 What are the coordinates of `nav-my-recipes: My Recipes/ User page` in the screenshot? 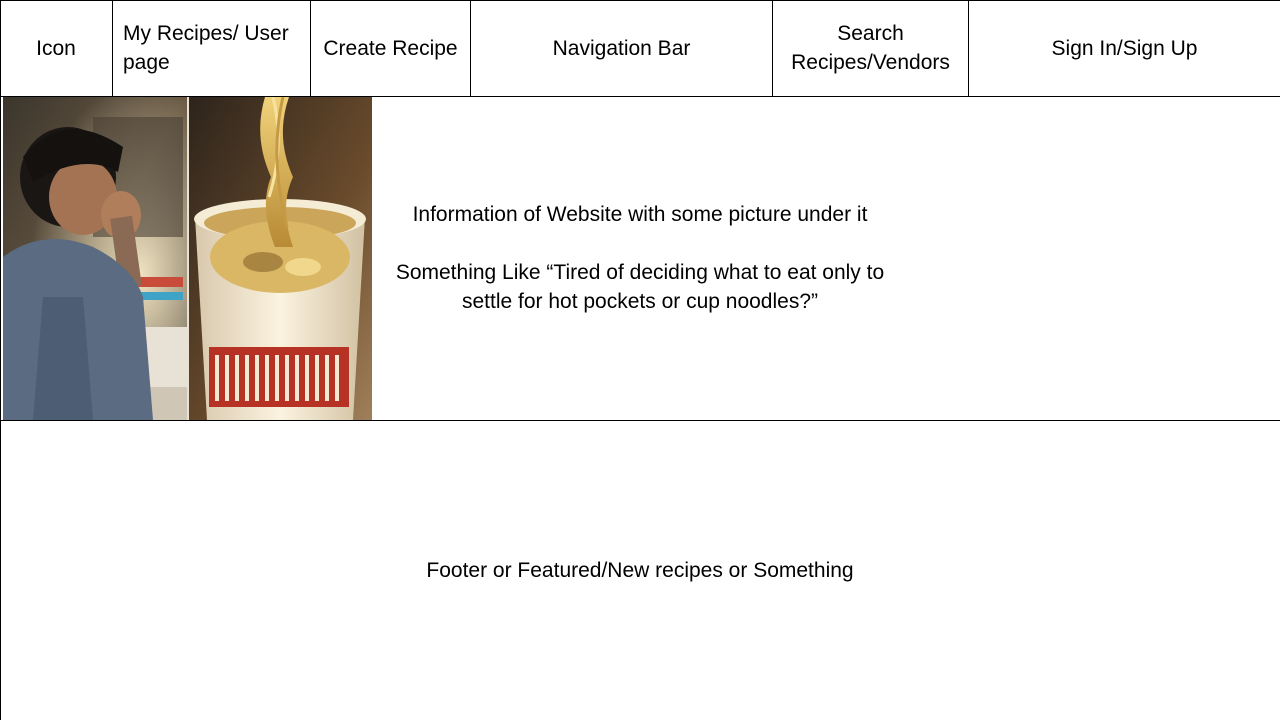 It's located at (212, 48).